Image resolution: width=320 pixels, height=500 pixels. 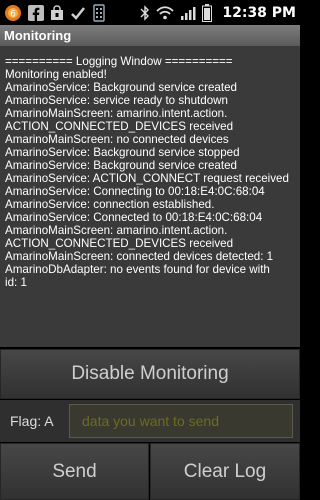 I want to click on firefox-notification-icon: 6, so click(x=13, y=13).